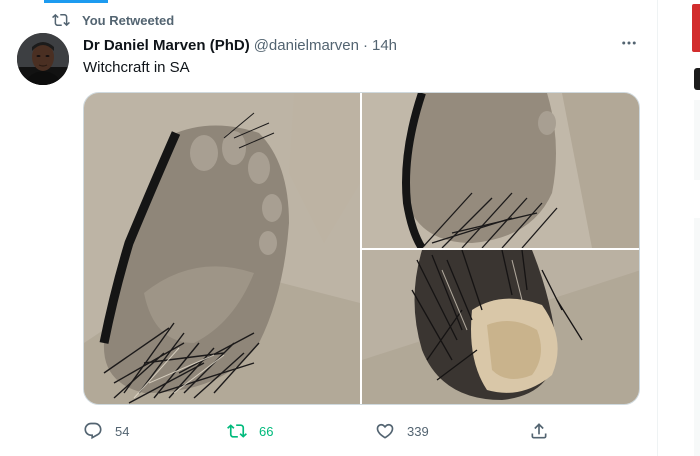  I want to click on timeline-column-border, so click(657, 228).